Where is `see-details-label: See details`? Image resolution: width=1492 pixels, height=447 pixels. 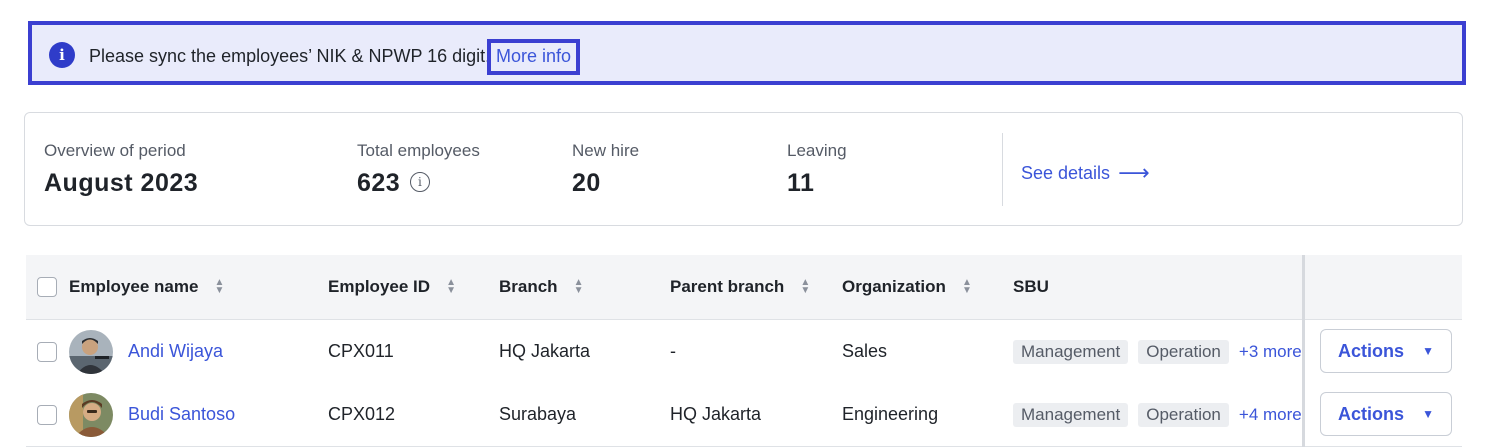 see-details-label: See details is located at coordinates (1066, 173).